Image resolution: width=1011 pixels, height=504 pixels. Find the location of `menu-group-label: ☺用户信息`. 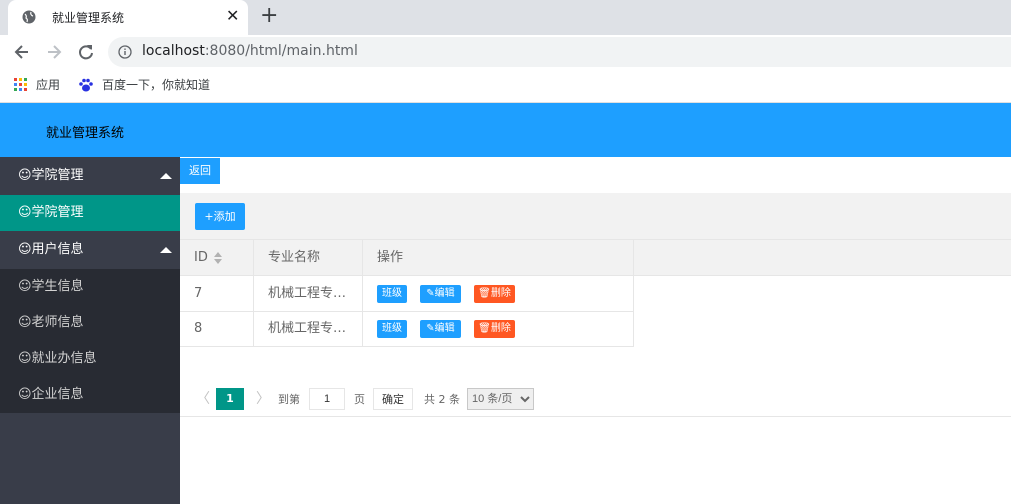

menu-group-label: ☺用户信息 is located at coordinates (51, 249).